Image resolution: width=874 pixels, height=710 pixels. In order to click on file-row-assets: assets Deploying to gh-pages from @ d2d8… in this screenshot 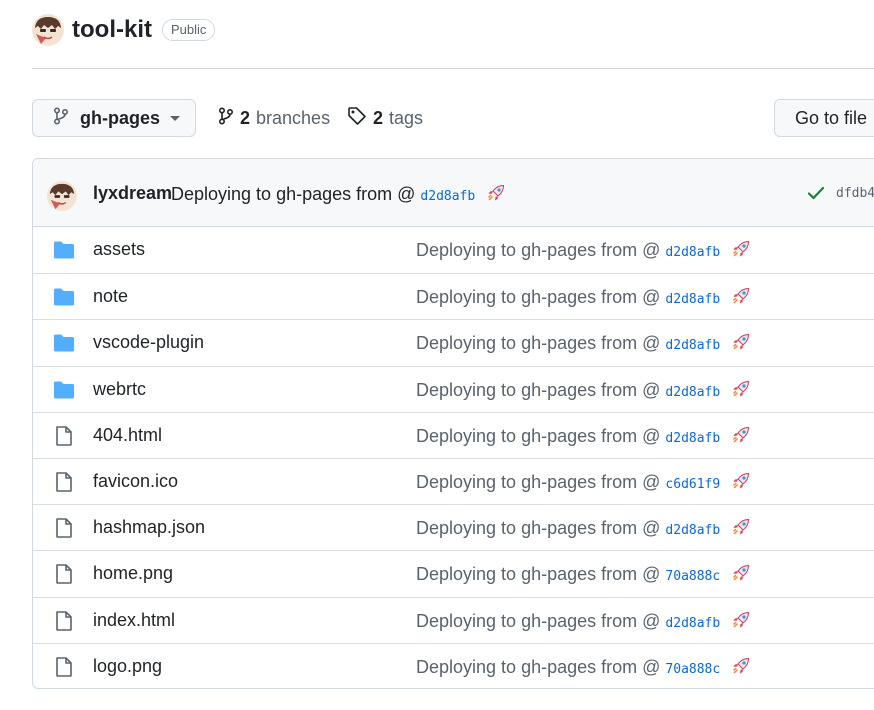, I will do `click(453, 250)`.